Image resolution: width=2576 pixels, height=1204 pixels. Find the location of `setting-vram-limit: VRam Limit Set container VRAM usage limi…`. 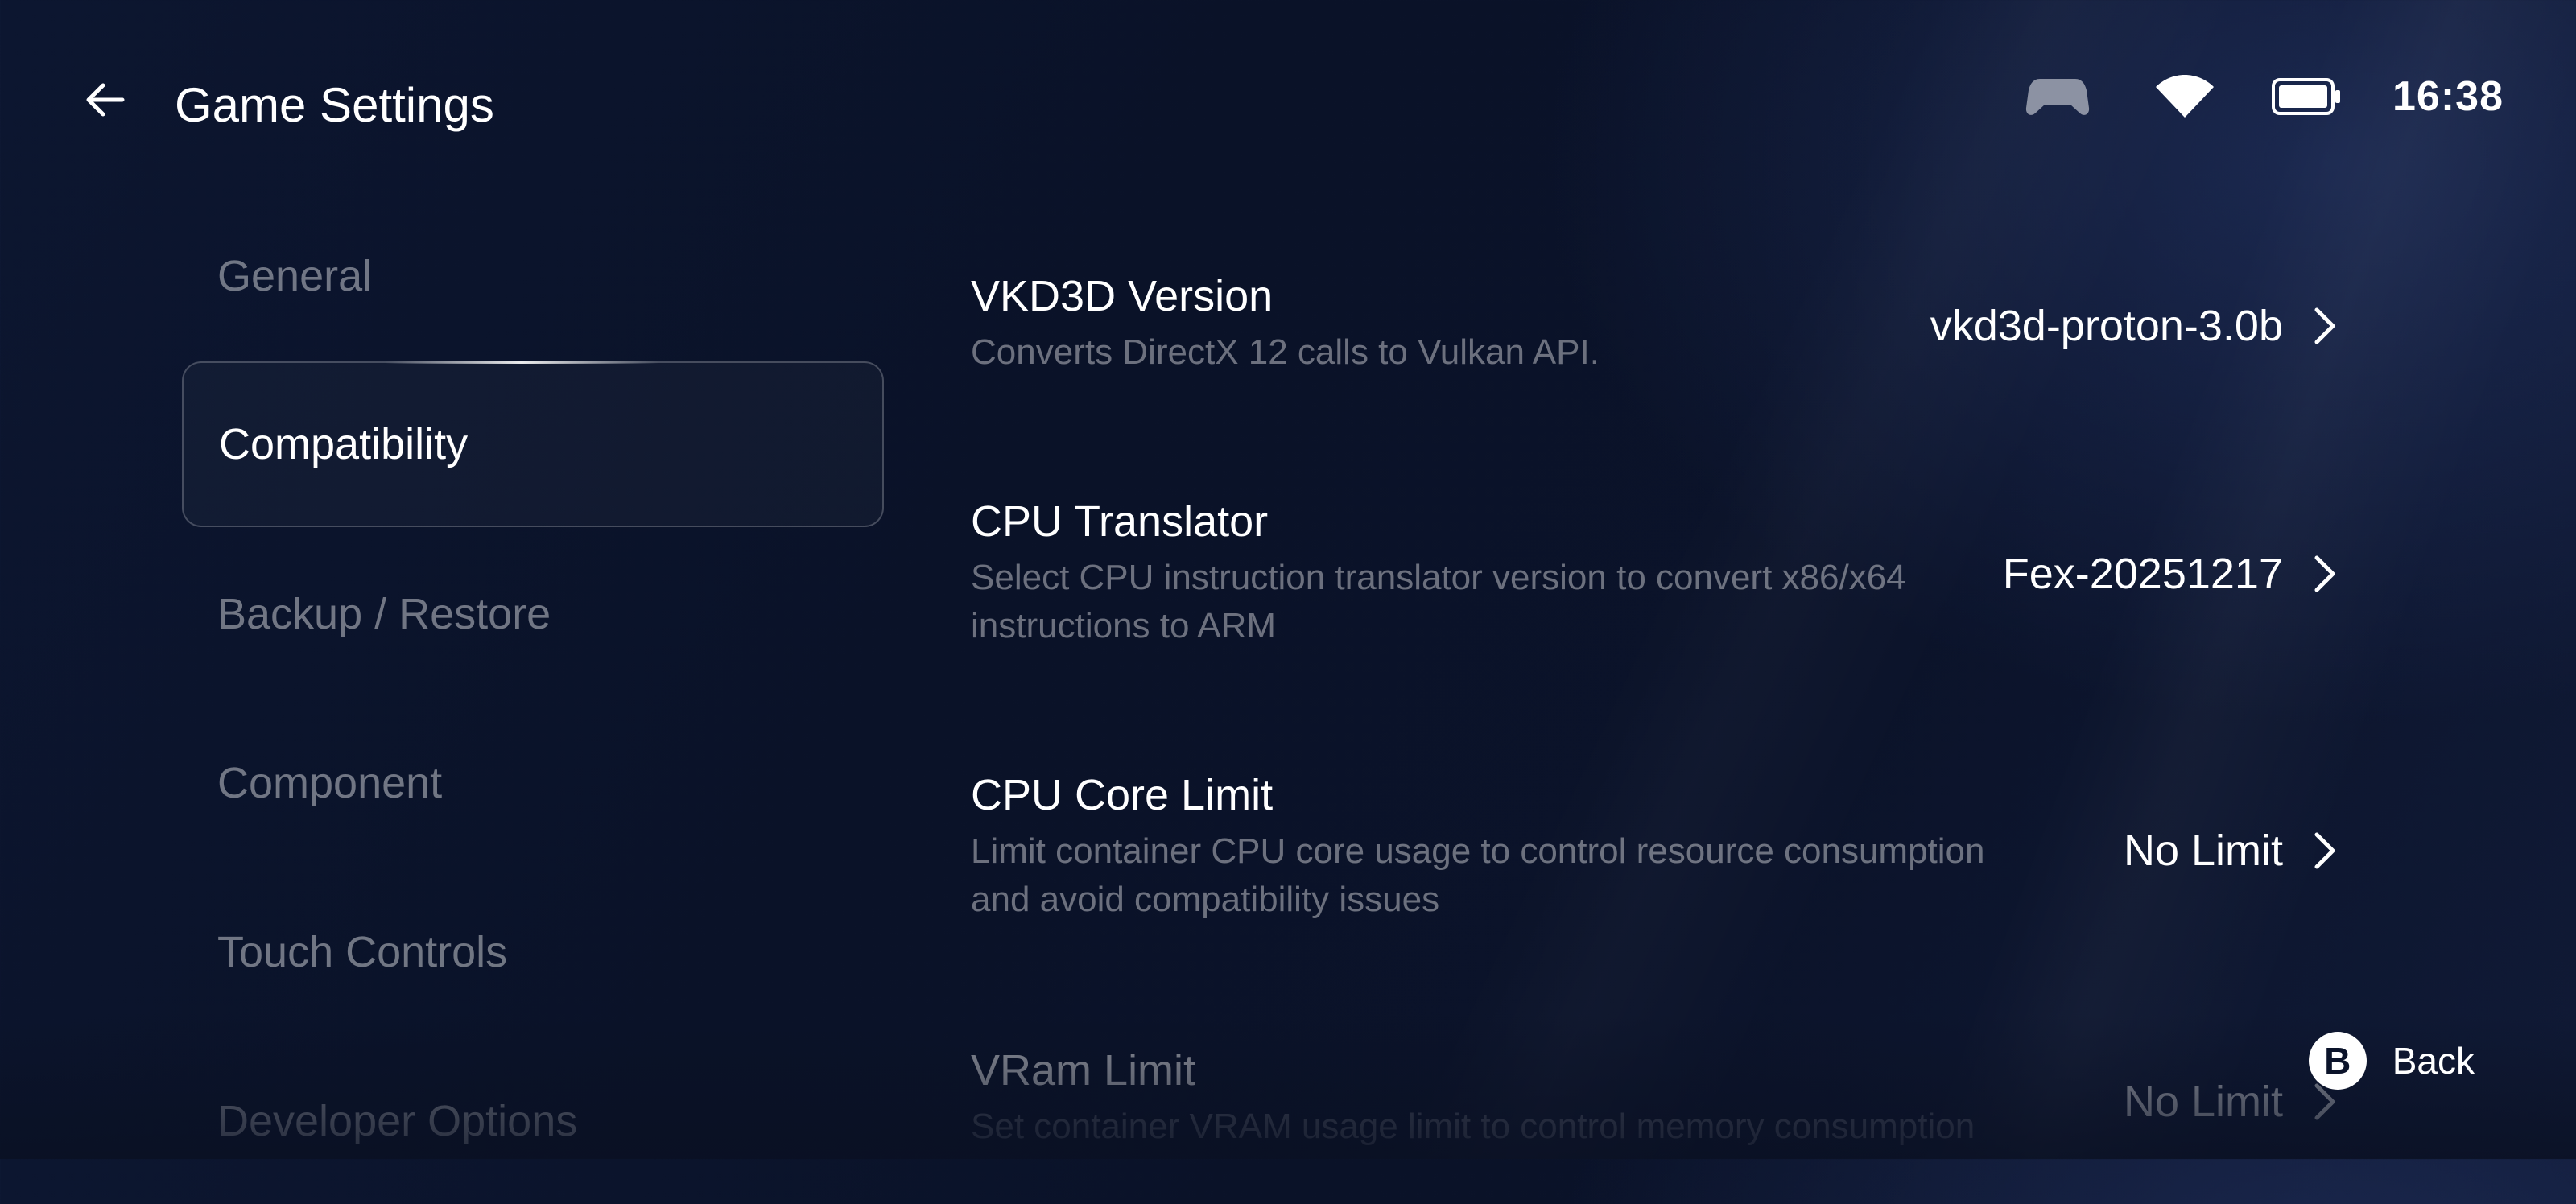

setting-vram-limit: VRam Limit Set container VRAM usage limi… is located at coordinates (1655, 1098).